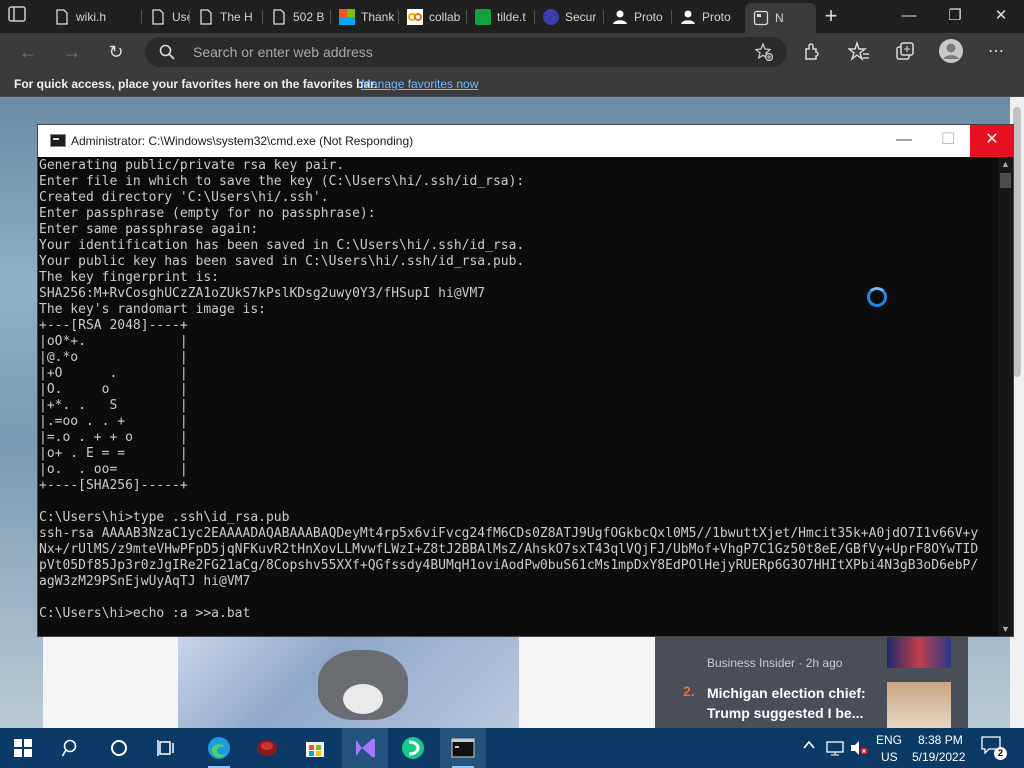 This screenshot has height=768, width=1024. What do you see at coordinates (167, 52) in the screenshot?
I see `search-icon` at bounding box center [167, 52].